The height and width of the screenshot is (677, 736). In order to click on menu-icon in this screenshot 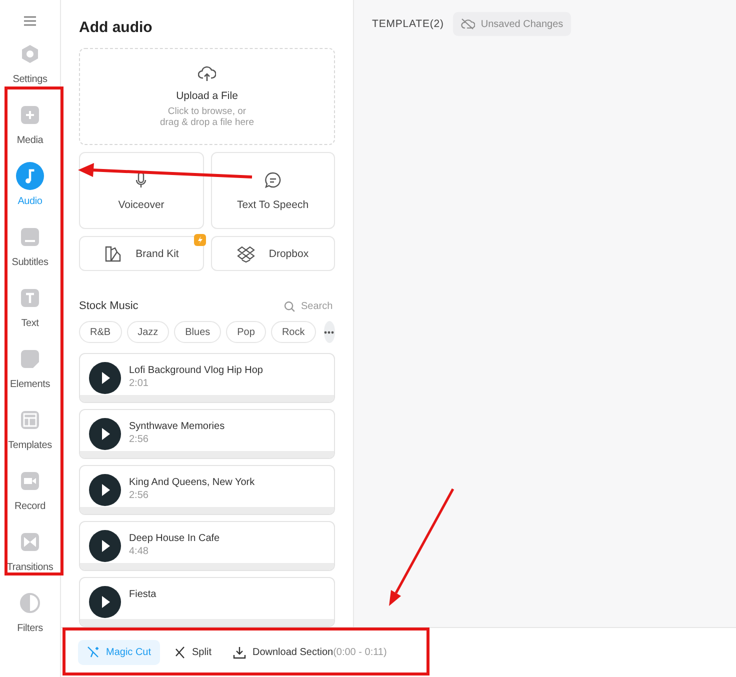, I will do `click(30, 21)`.